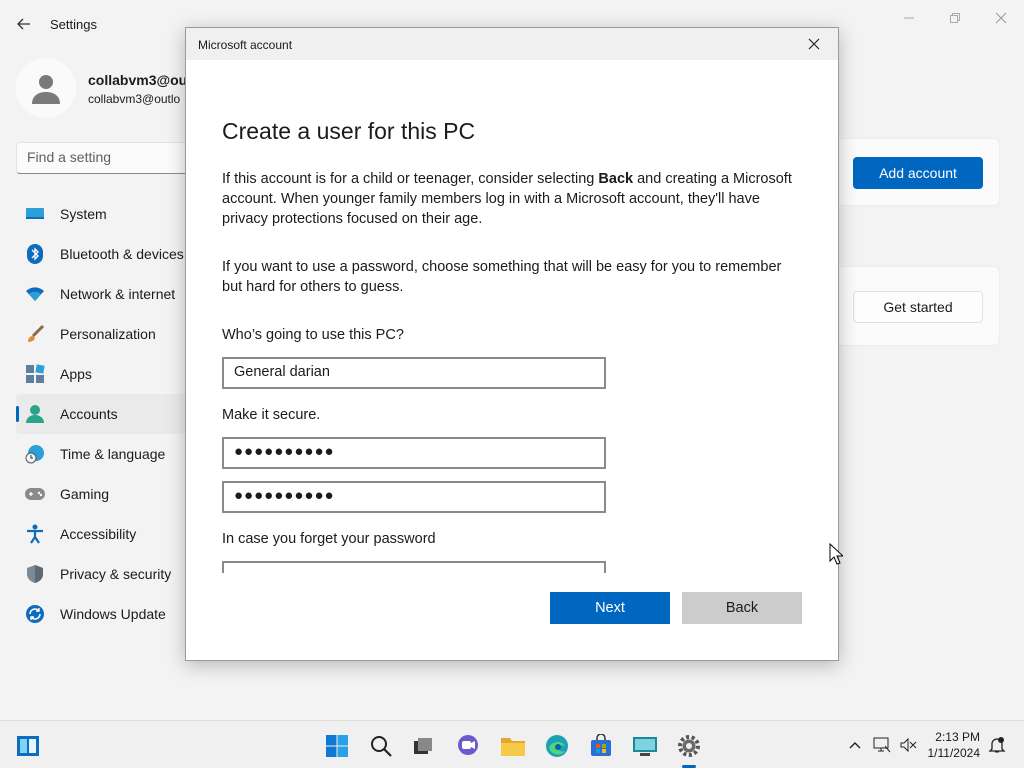 Image resolution: width=1024 pixels, height=768 pixels. Describe the element at coordinates (73, 24) in the screenshot. I see `app-title: Settings` at that location.